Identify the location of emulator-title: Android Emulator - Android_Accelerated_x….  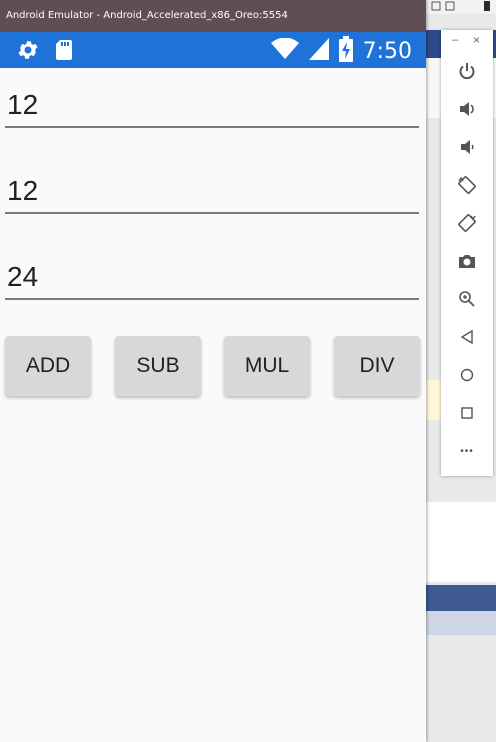
(147, 15).